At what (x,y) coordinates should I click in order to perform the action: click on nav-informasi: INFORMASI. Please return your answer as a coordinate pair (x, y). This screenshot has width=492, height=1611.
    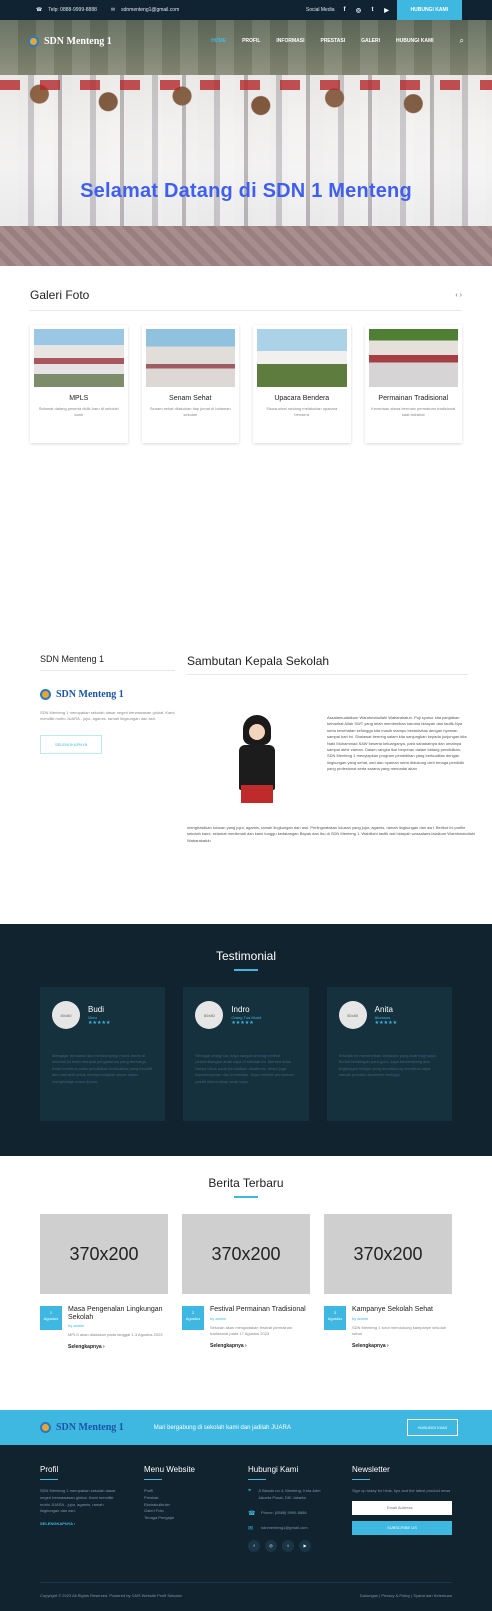
    Looking at the image, I should click on (290, 41).